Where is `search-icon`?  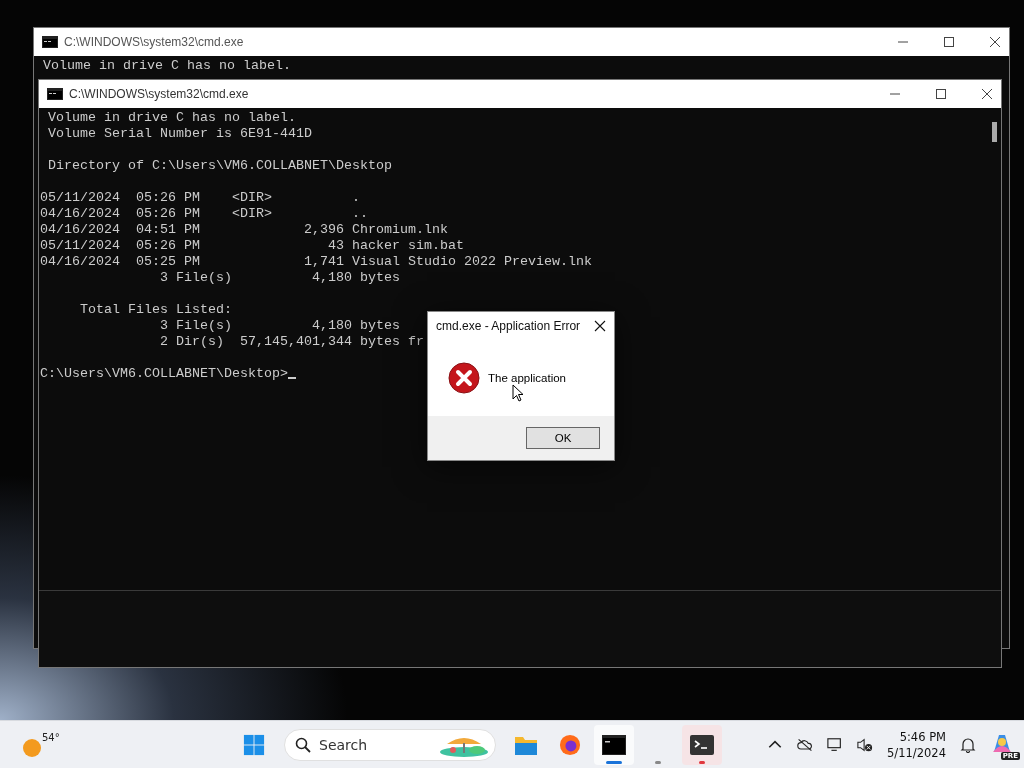
search-icon is located at coordinates (303, 744).